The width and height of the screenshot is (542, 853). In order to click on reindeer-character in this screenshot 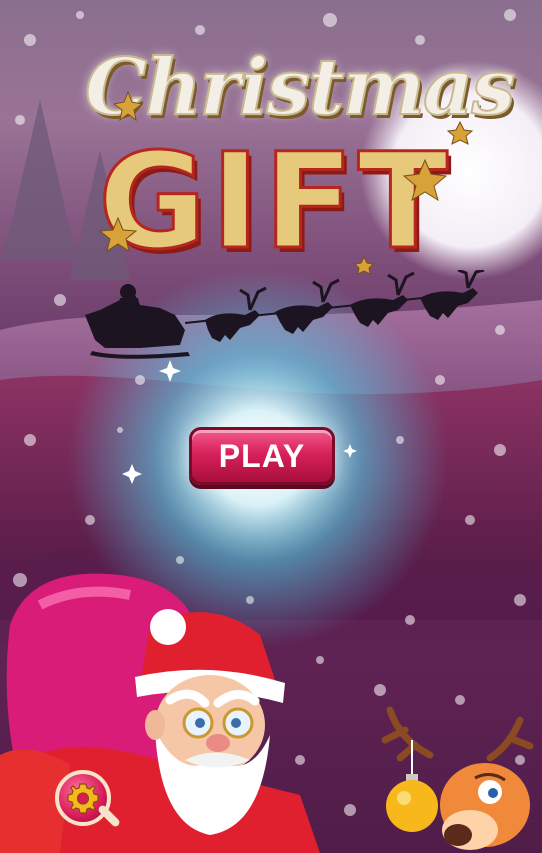, I will do `click(457, 778)`.